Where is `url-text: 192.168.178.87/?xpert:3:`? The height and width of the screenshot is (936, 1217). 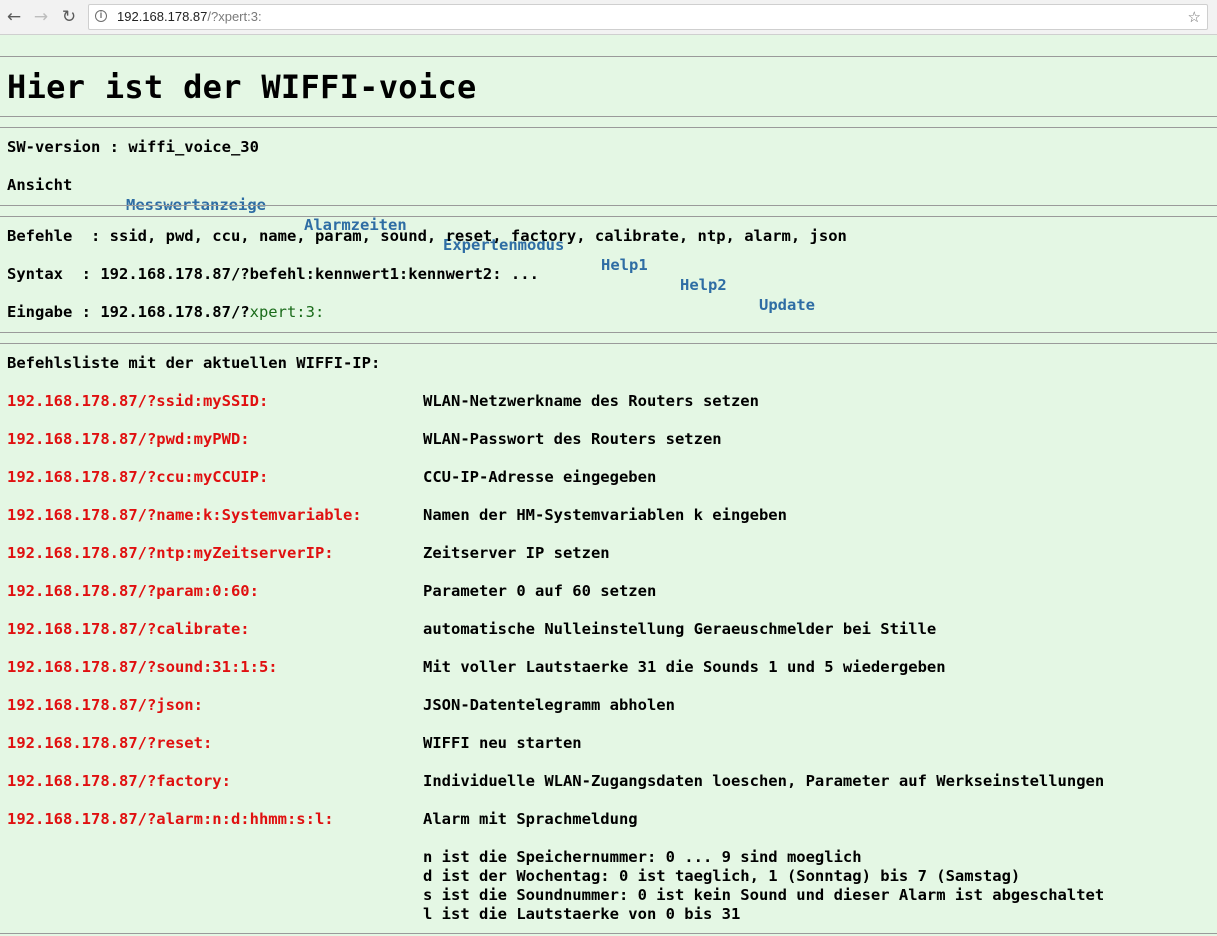 url-text: 192.168.178.87/?xpert:3: is located at coordinates (189, 17).